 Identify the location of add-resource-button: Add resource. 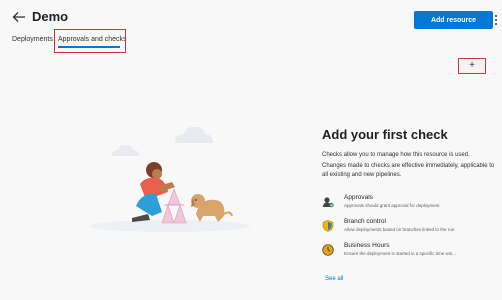
(453, 20).